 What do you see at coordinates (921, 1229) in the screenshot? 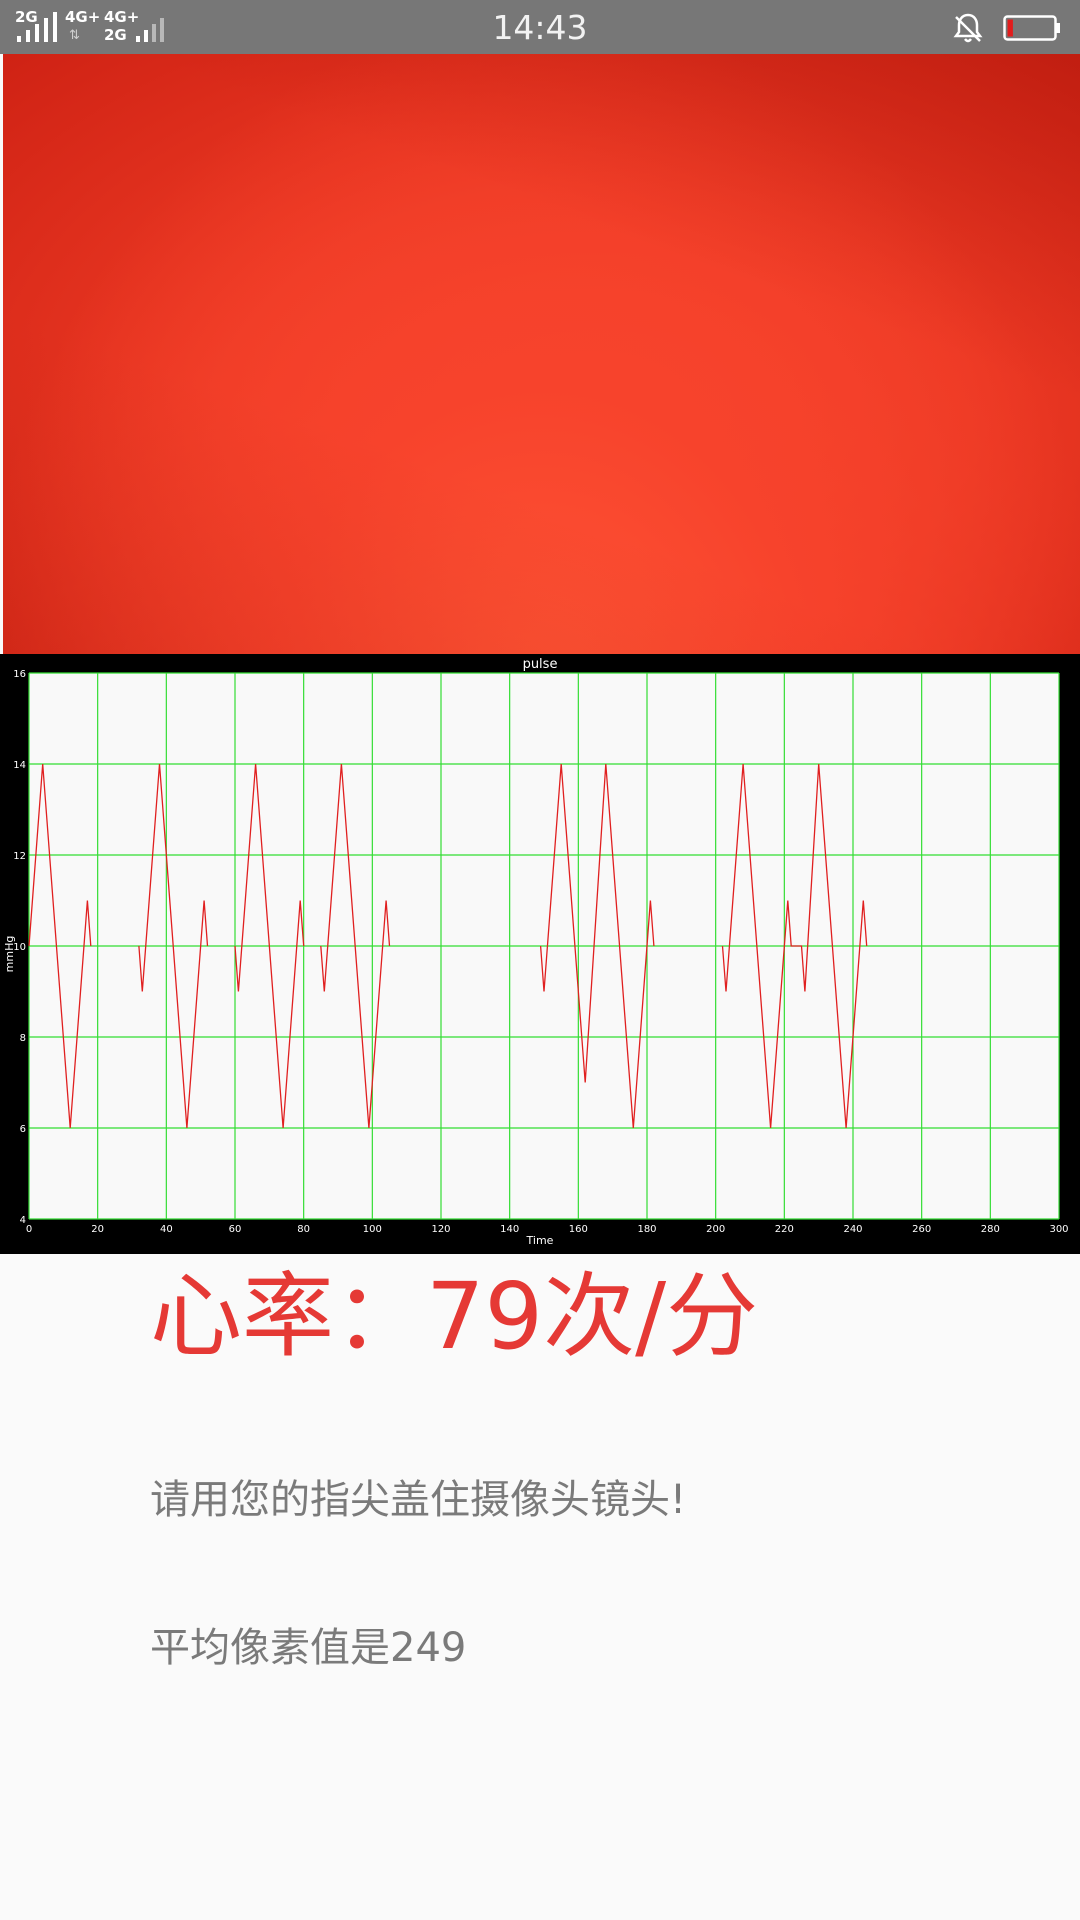
I see `x-tick-label: 260` at bounding box center [921, 1229].